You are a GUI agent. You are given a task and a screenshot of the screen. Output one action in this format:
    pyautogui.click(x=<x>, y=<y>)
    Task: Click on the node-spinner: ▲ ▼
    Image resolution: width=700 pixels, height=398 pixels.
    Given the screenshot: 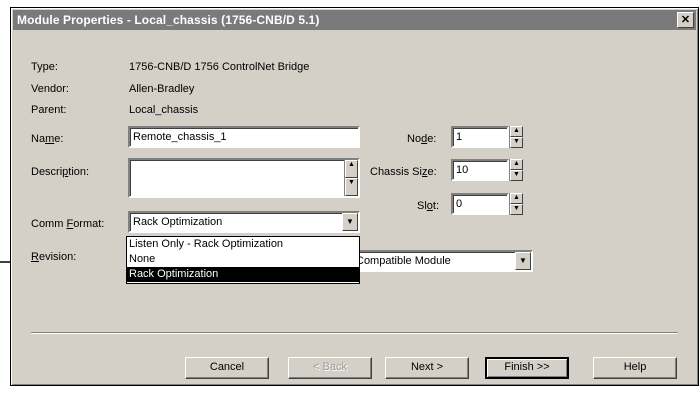 What is the action you would take?
    pyautogui.click(x=516, y=137)
    